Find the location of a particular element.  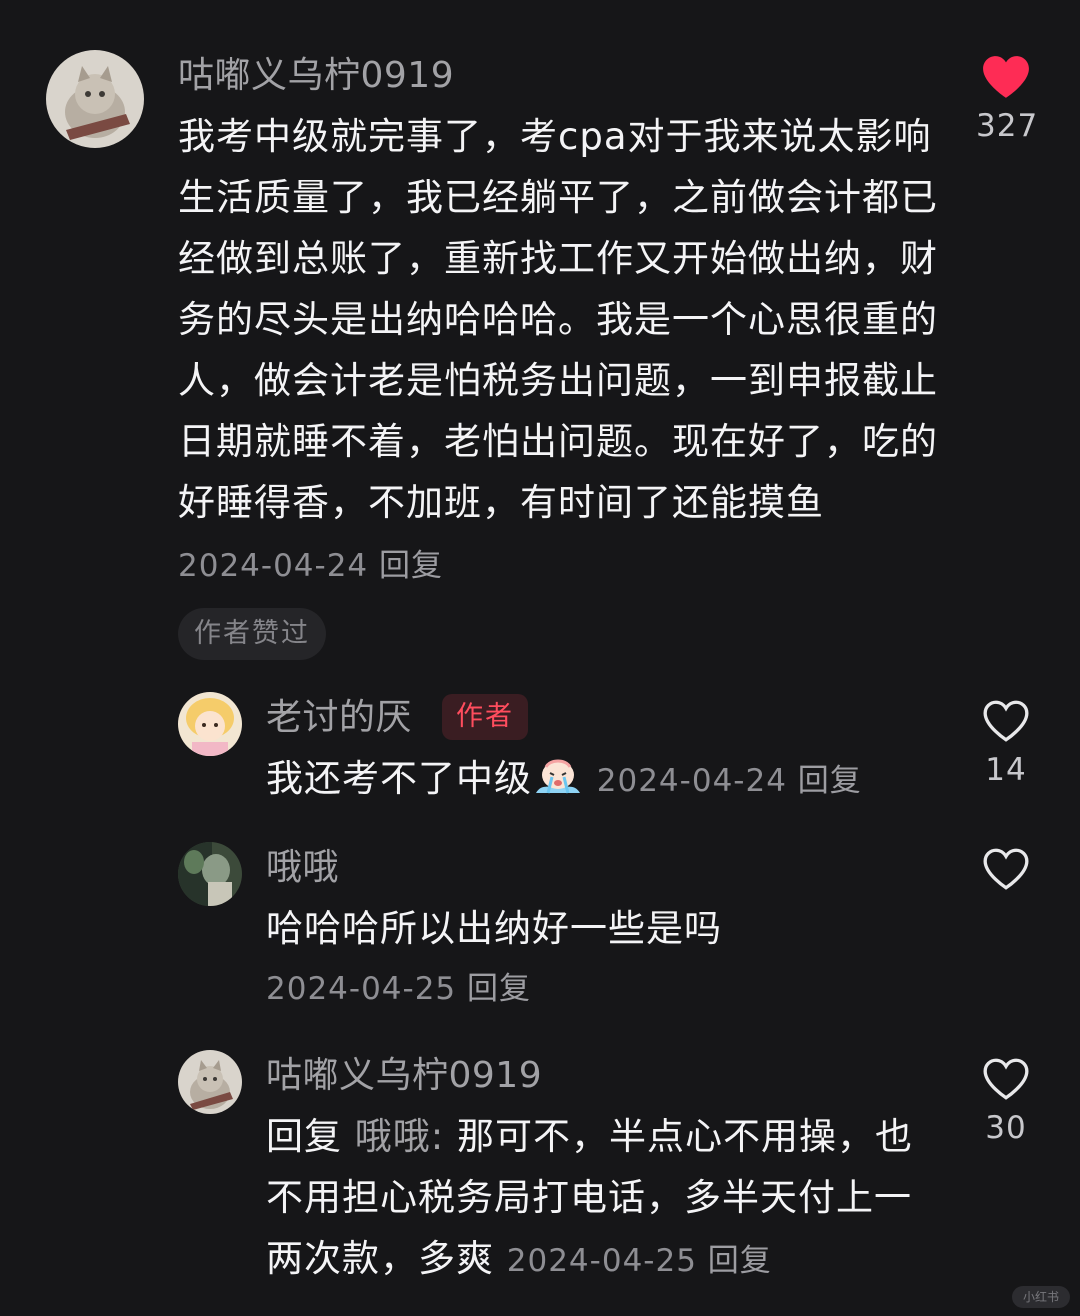

like-button is located at coordinates (1006, 869).